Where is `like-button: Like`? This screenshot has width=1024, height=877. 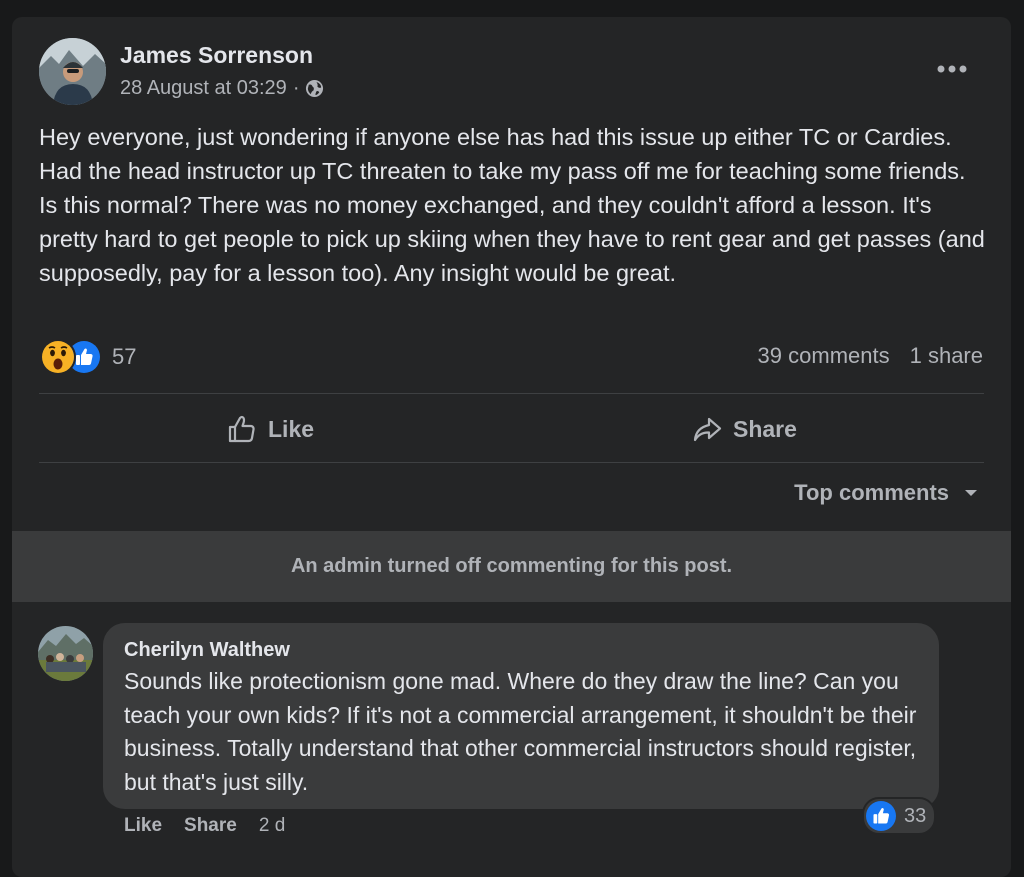 like-button: Like is located at coordinates (270, 429).